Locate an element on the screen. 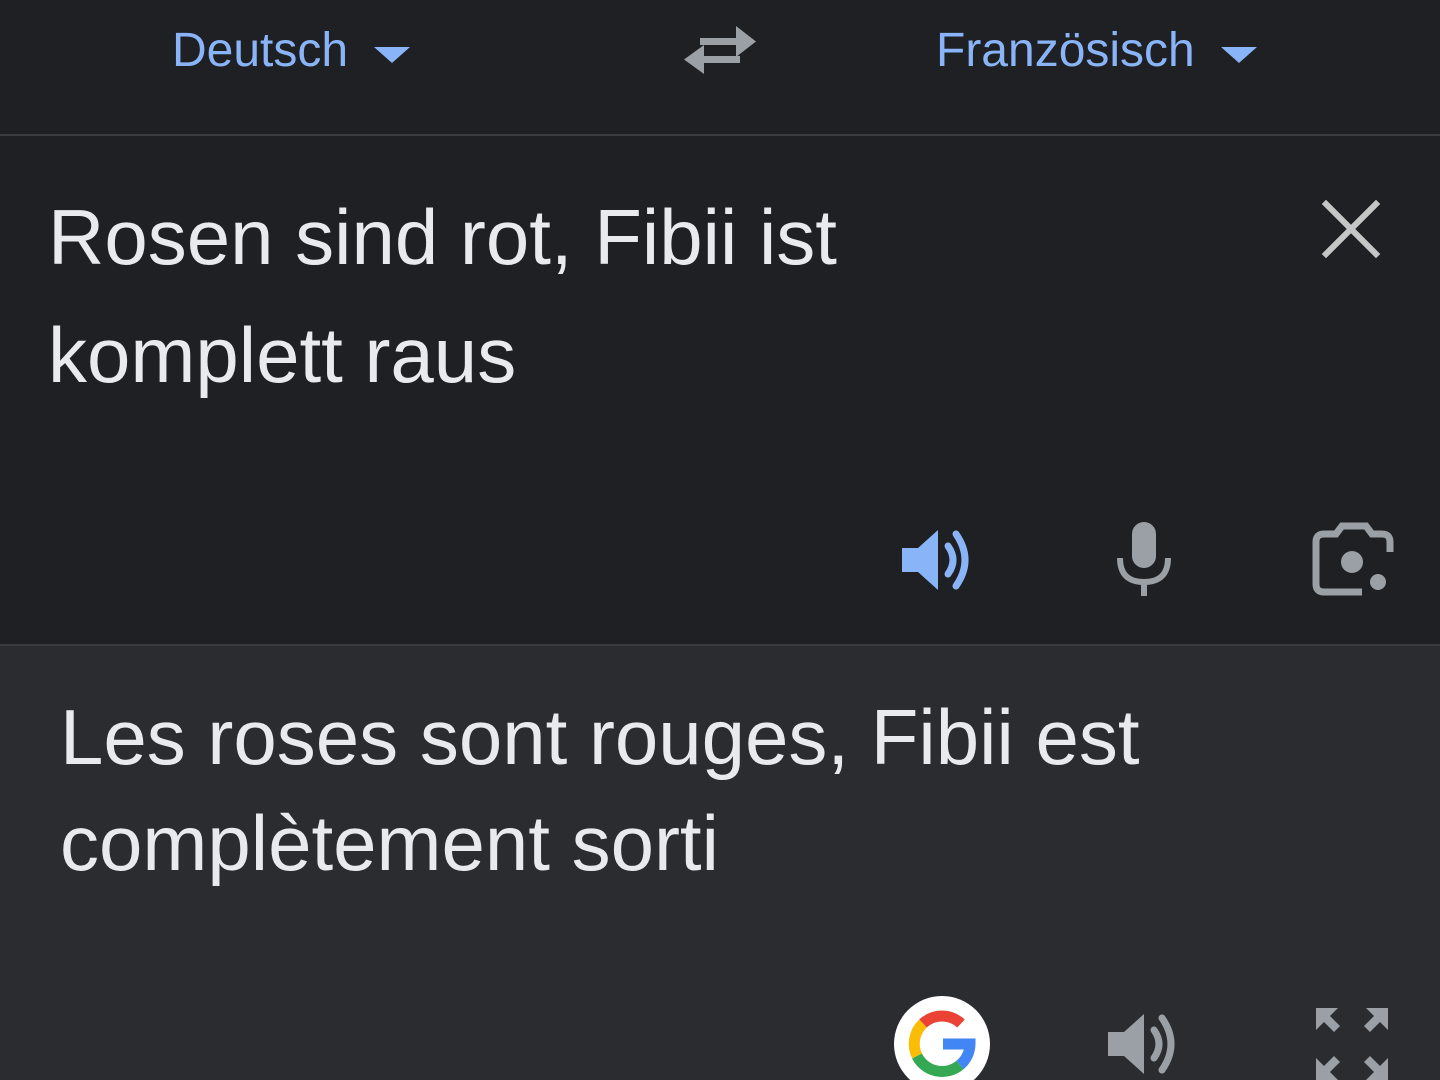 This screenshot has width=1440, height=1080. google-logo-icon is located at coordinates (942, 1043).